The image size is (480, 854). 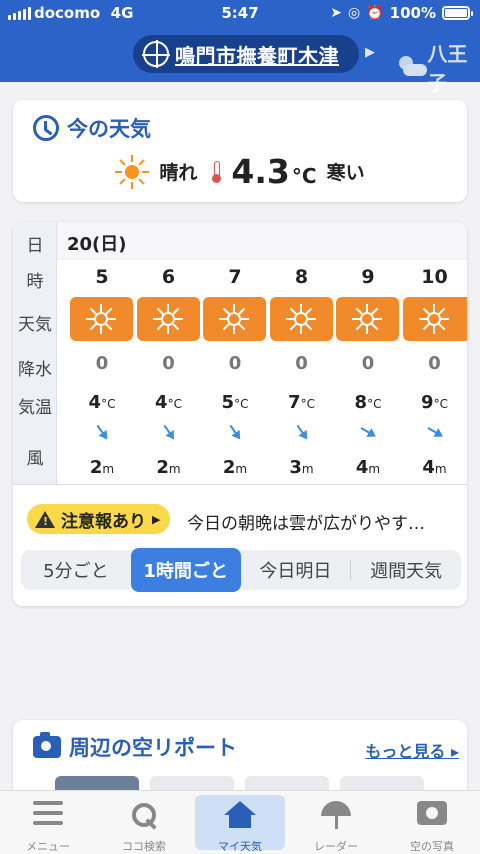 I want to click on hour-column: 7 0 5°C 2m, so click(x=235, y=353).